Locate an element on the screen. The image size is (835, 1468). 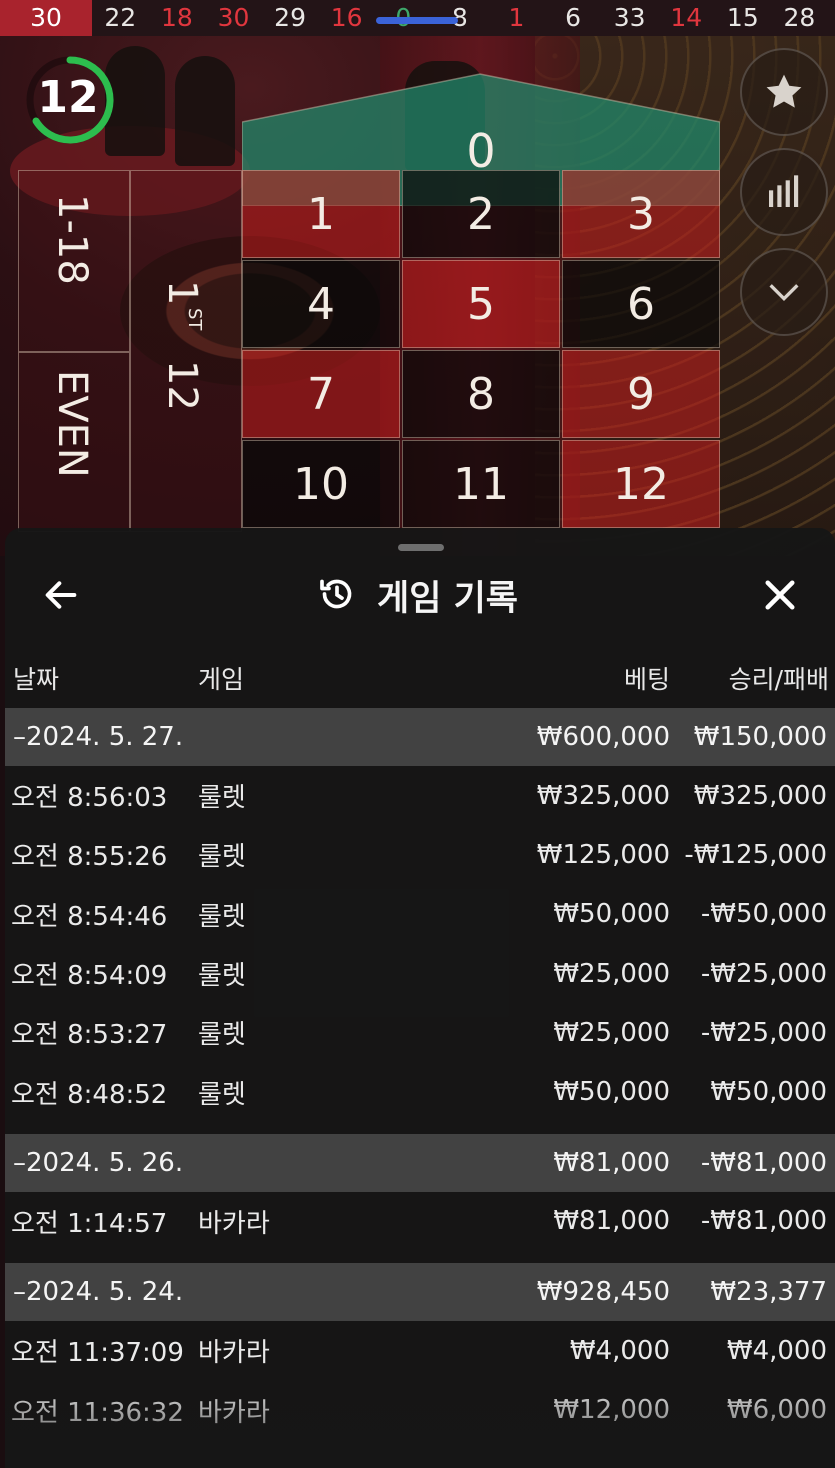
low-bet-label: 1-18 is located at coordinates (72, 239).